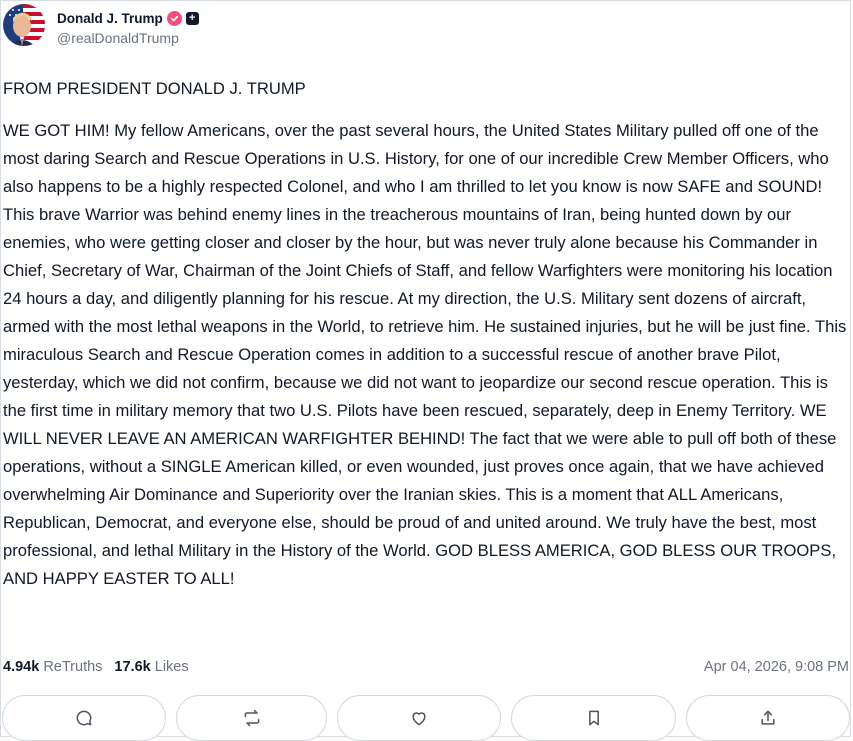 Image resolution: width=853 pixels, height=741 pixels. I want to click on plus-badge-icon: +, so click(192, 18).